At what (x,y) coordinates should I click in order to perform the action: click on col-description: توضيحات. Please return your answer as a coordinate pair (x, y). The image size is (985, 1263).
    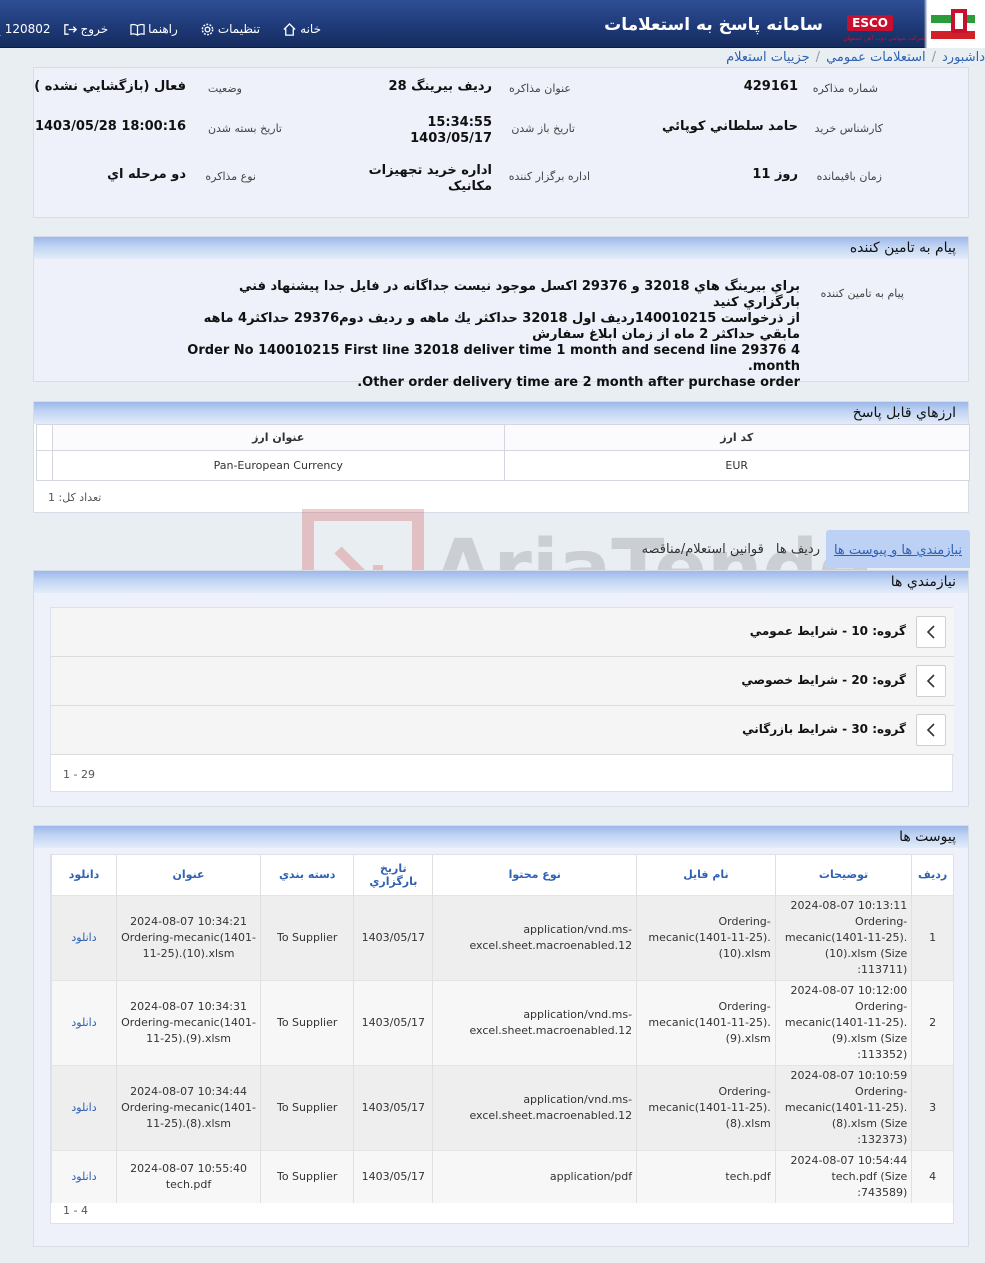
    Looking at the image, I should click on (843, 875).